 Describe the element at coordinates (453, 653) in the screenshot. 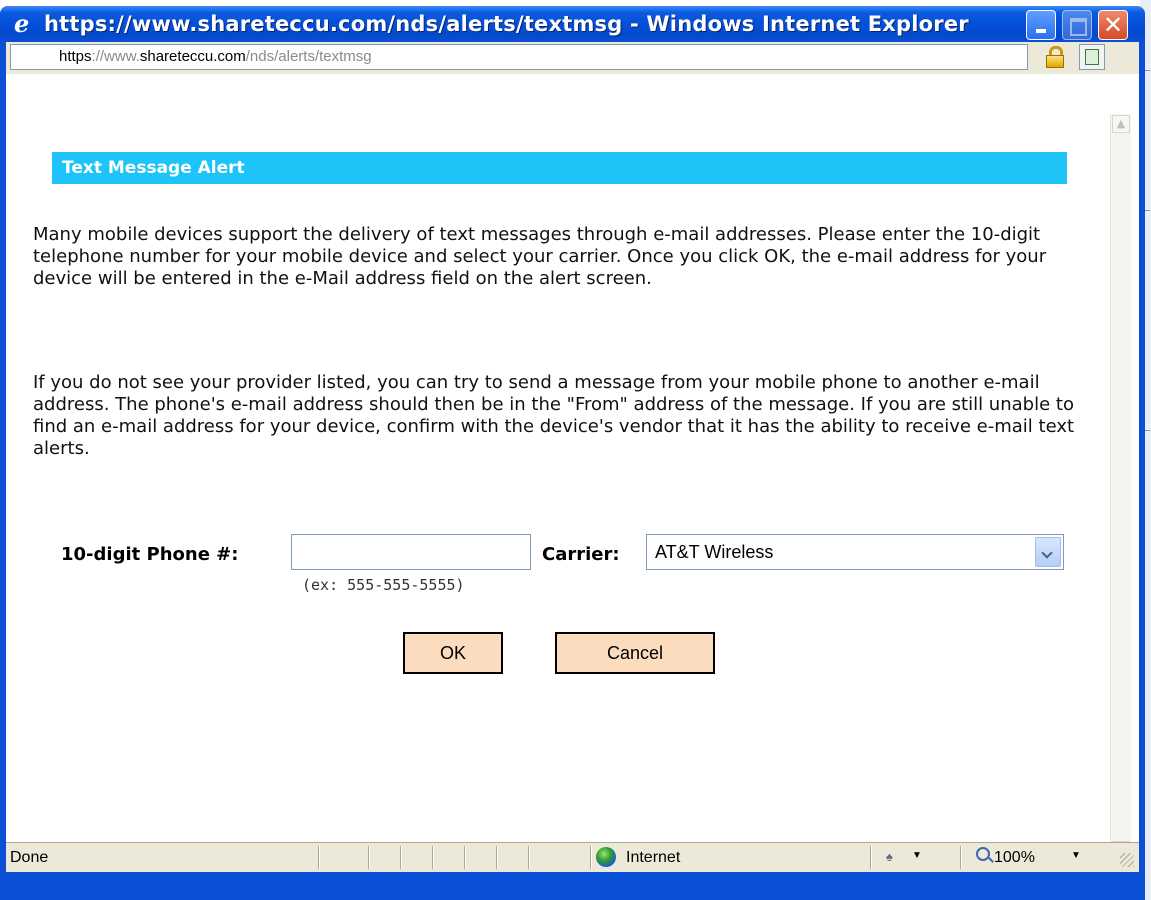

I see `ok-button: OK` at that location.